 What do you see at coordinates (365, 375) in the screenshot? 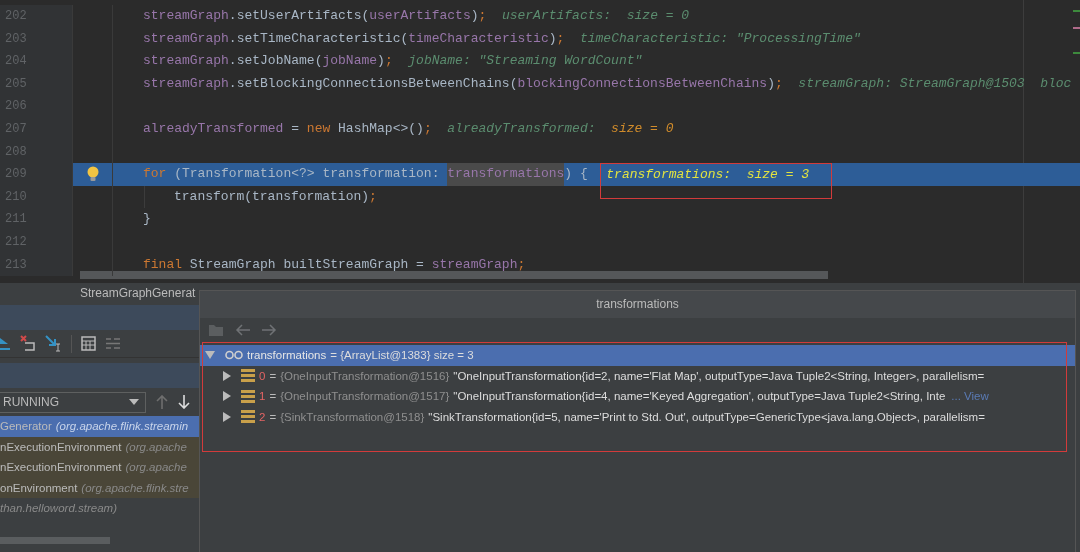
I see `element-type: {OneInputTransformation@1516}` at bounding box center [365, 375].